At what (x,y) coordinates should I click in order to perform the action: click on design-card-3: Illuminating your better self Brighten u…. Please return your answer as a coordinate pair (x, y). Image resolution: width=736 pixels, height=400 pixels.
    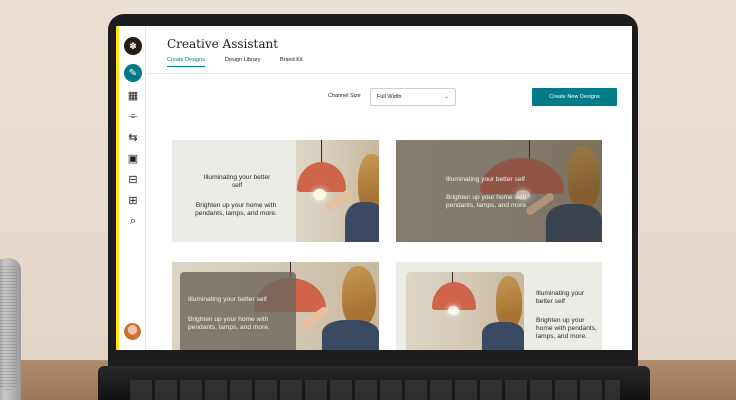
    Looking at the image, I should click on (275, 306).